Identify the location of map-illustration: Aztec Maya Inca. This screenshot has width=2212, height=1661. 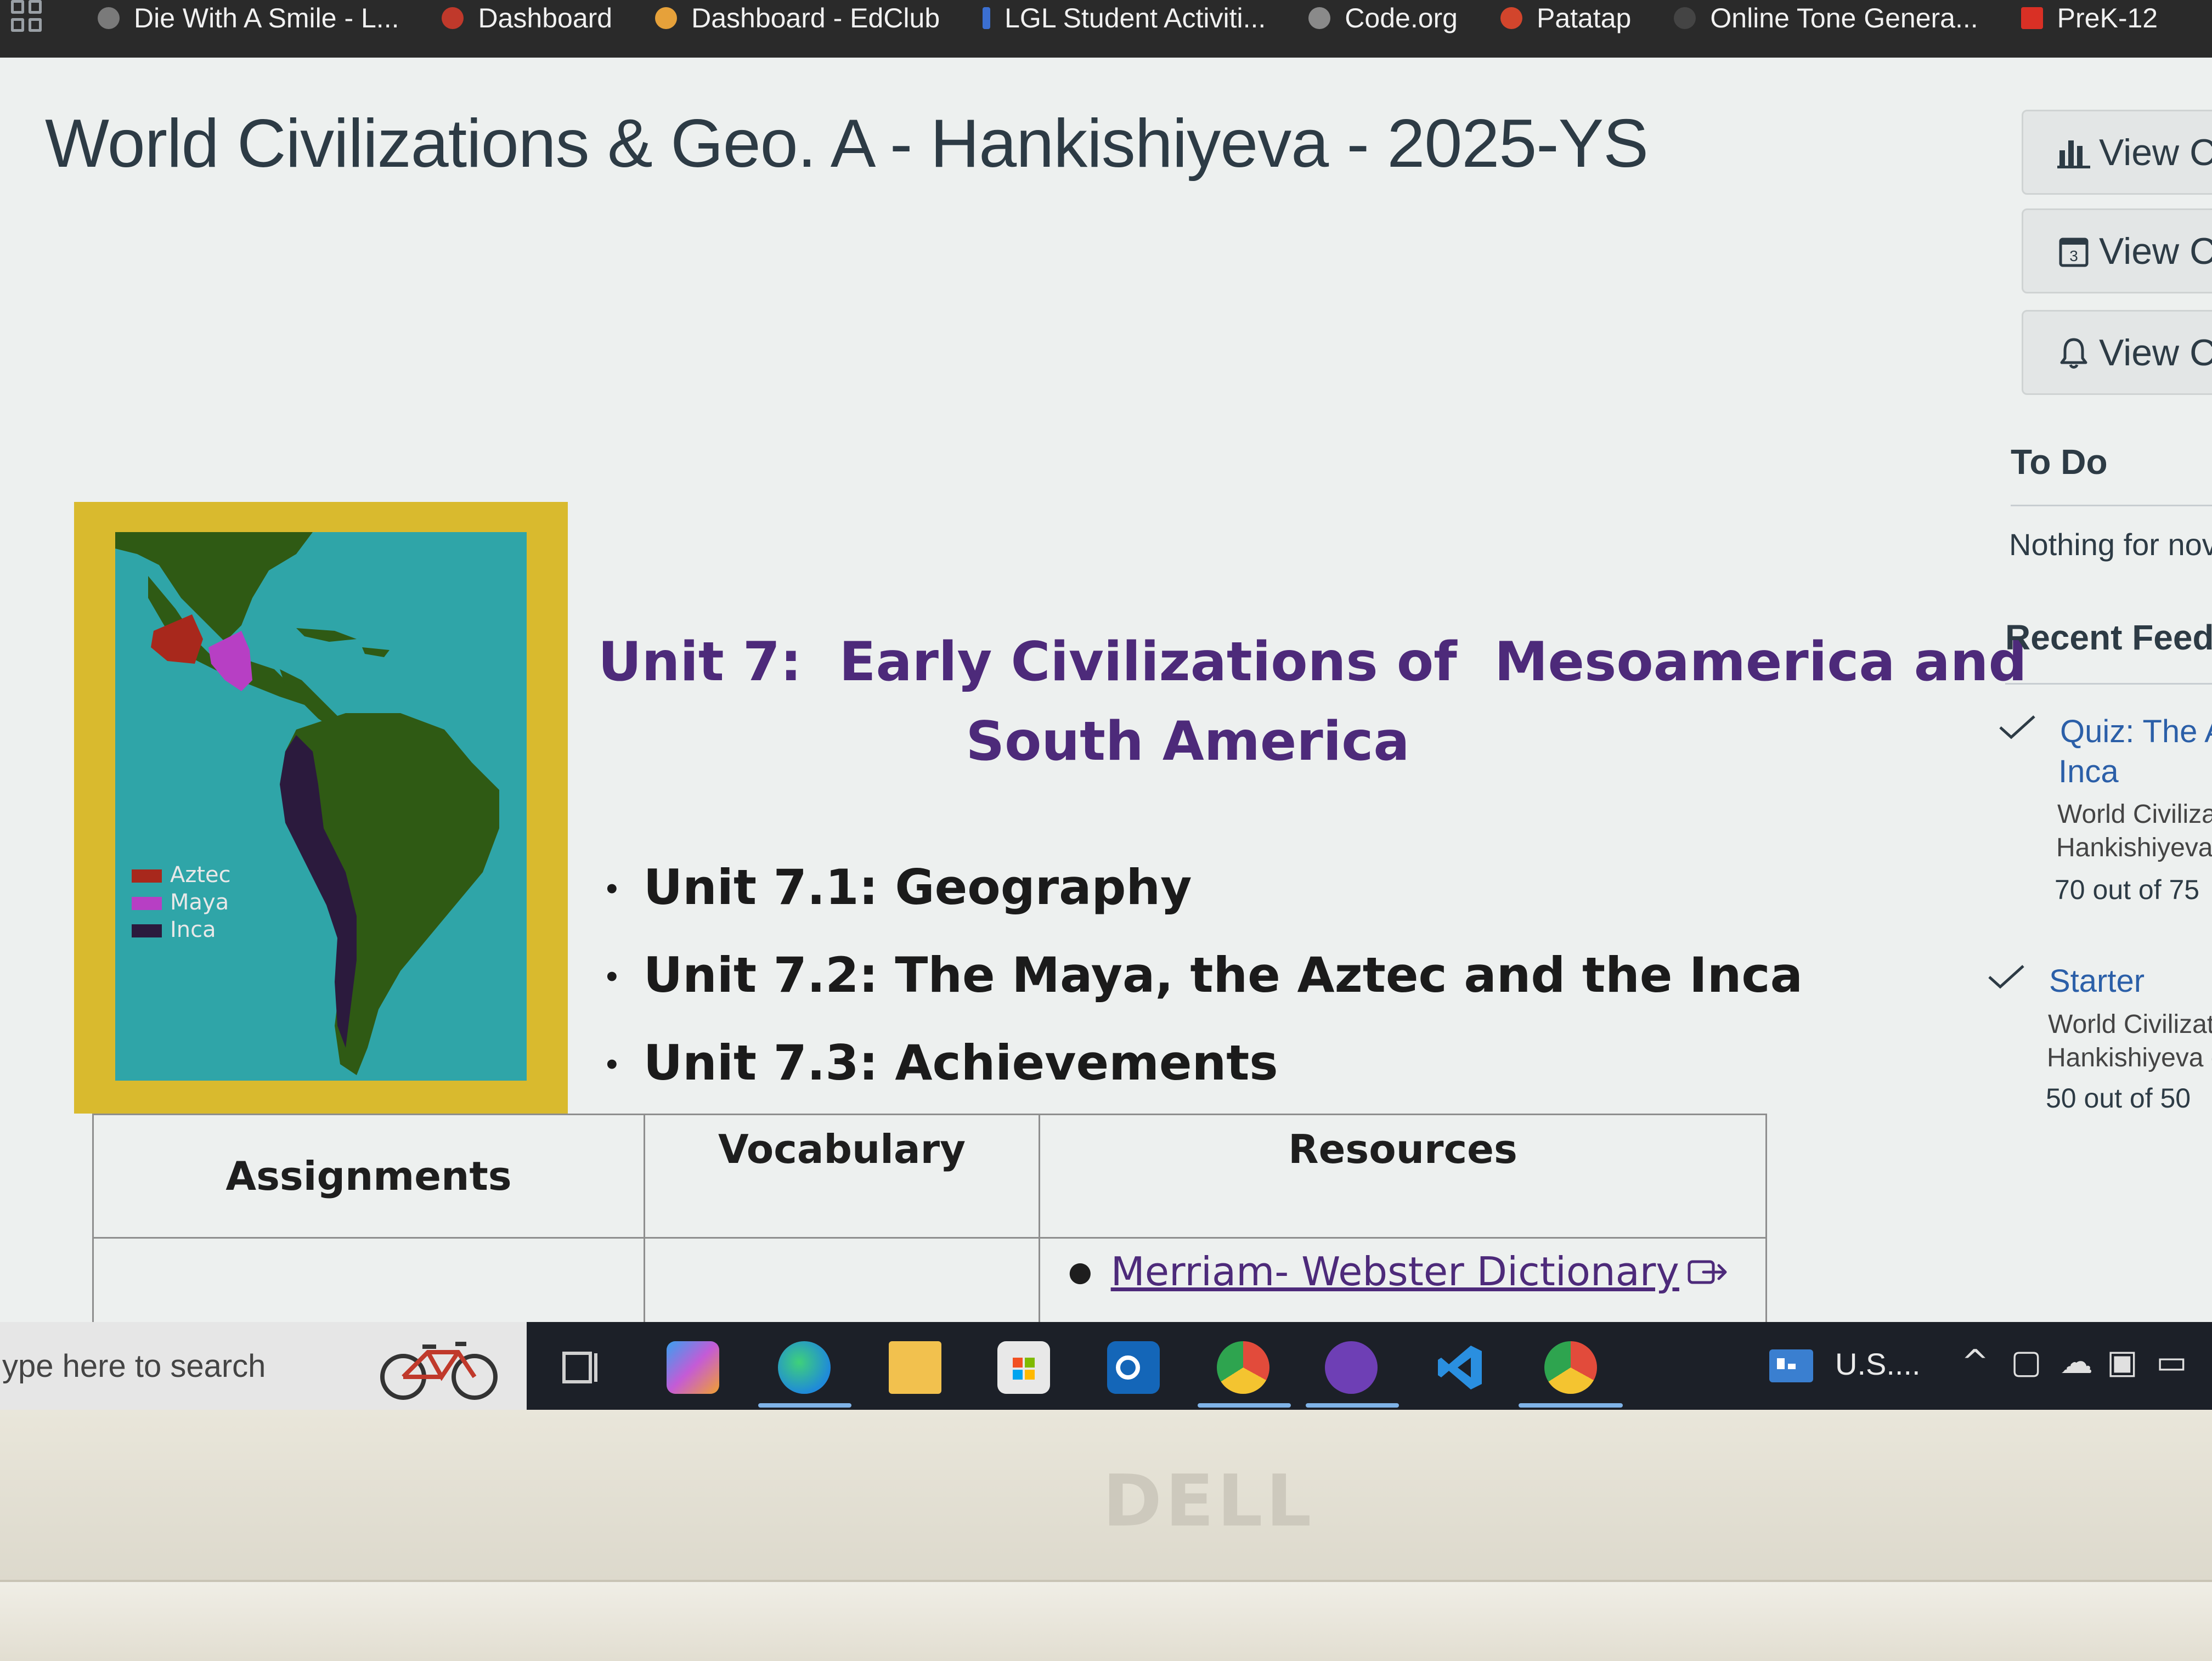
(321, 806).